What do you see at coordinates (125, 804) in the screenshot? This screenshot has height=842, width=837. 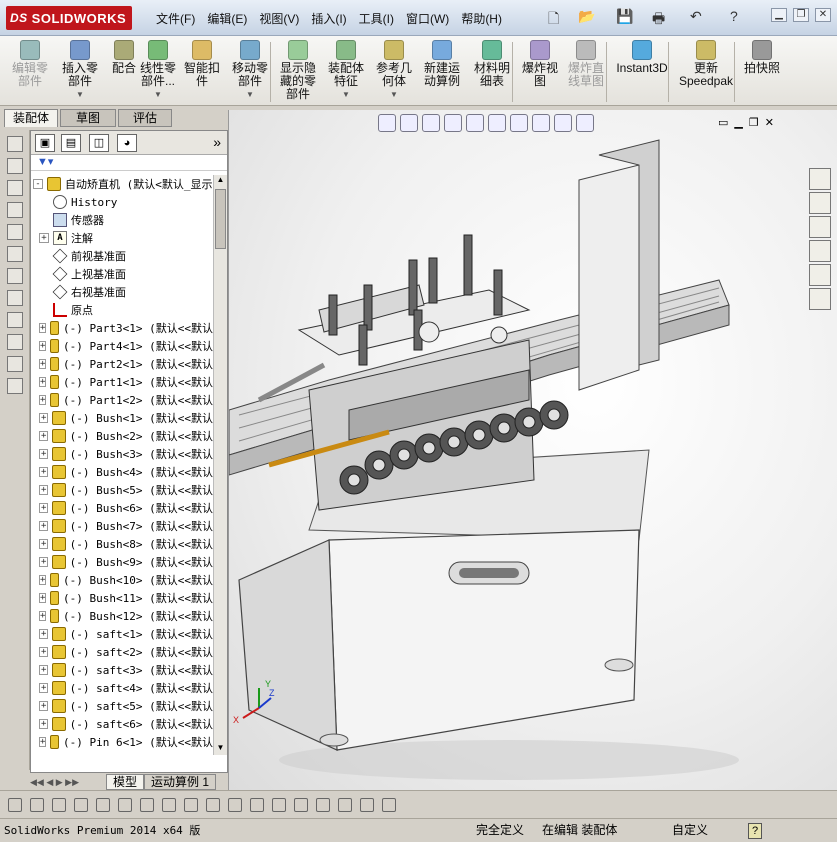 I see `arc-icon` at bounding box center [125, 804].